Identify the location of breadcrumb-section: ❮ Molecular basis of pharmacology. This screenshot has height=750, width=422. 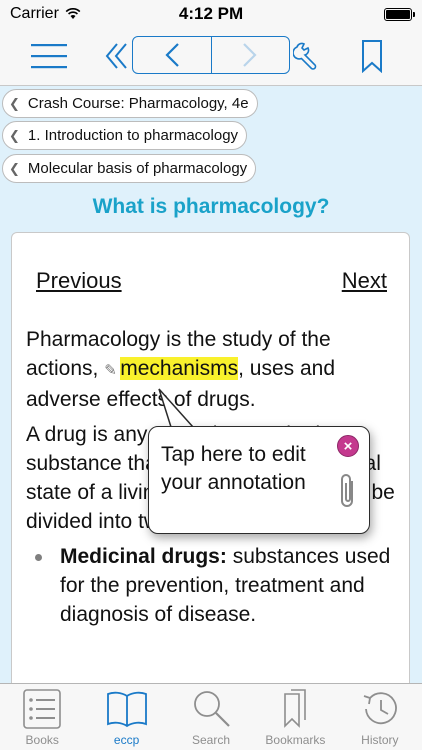
(129, 168).